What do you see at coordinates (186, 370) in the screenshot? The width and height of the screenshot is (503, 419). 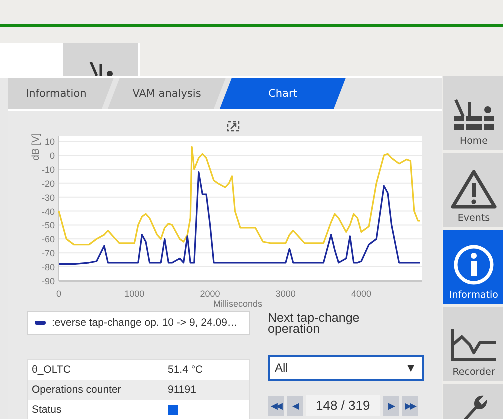 I see `table-cell: 51.4 °C` at bounding box center [186, 370].